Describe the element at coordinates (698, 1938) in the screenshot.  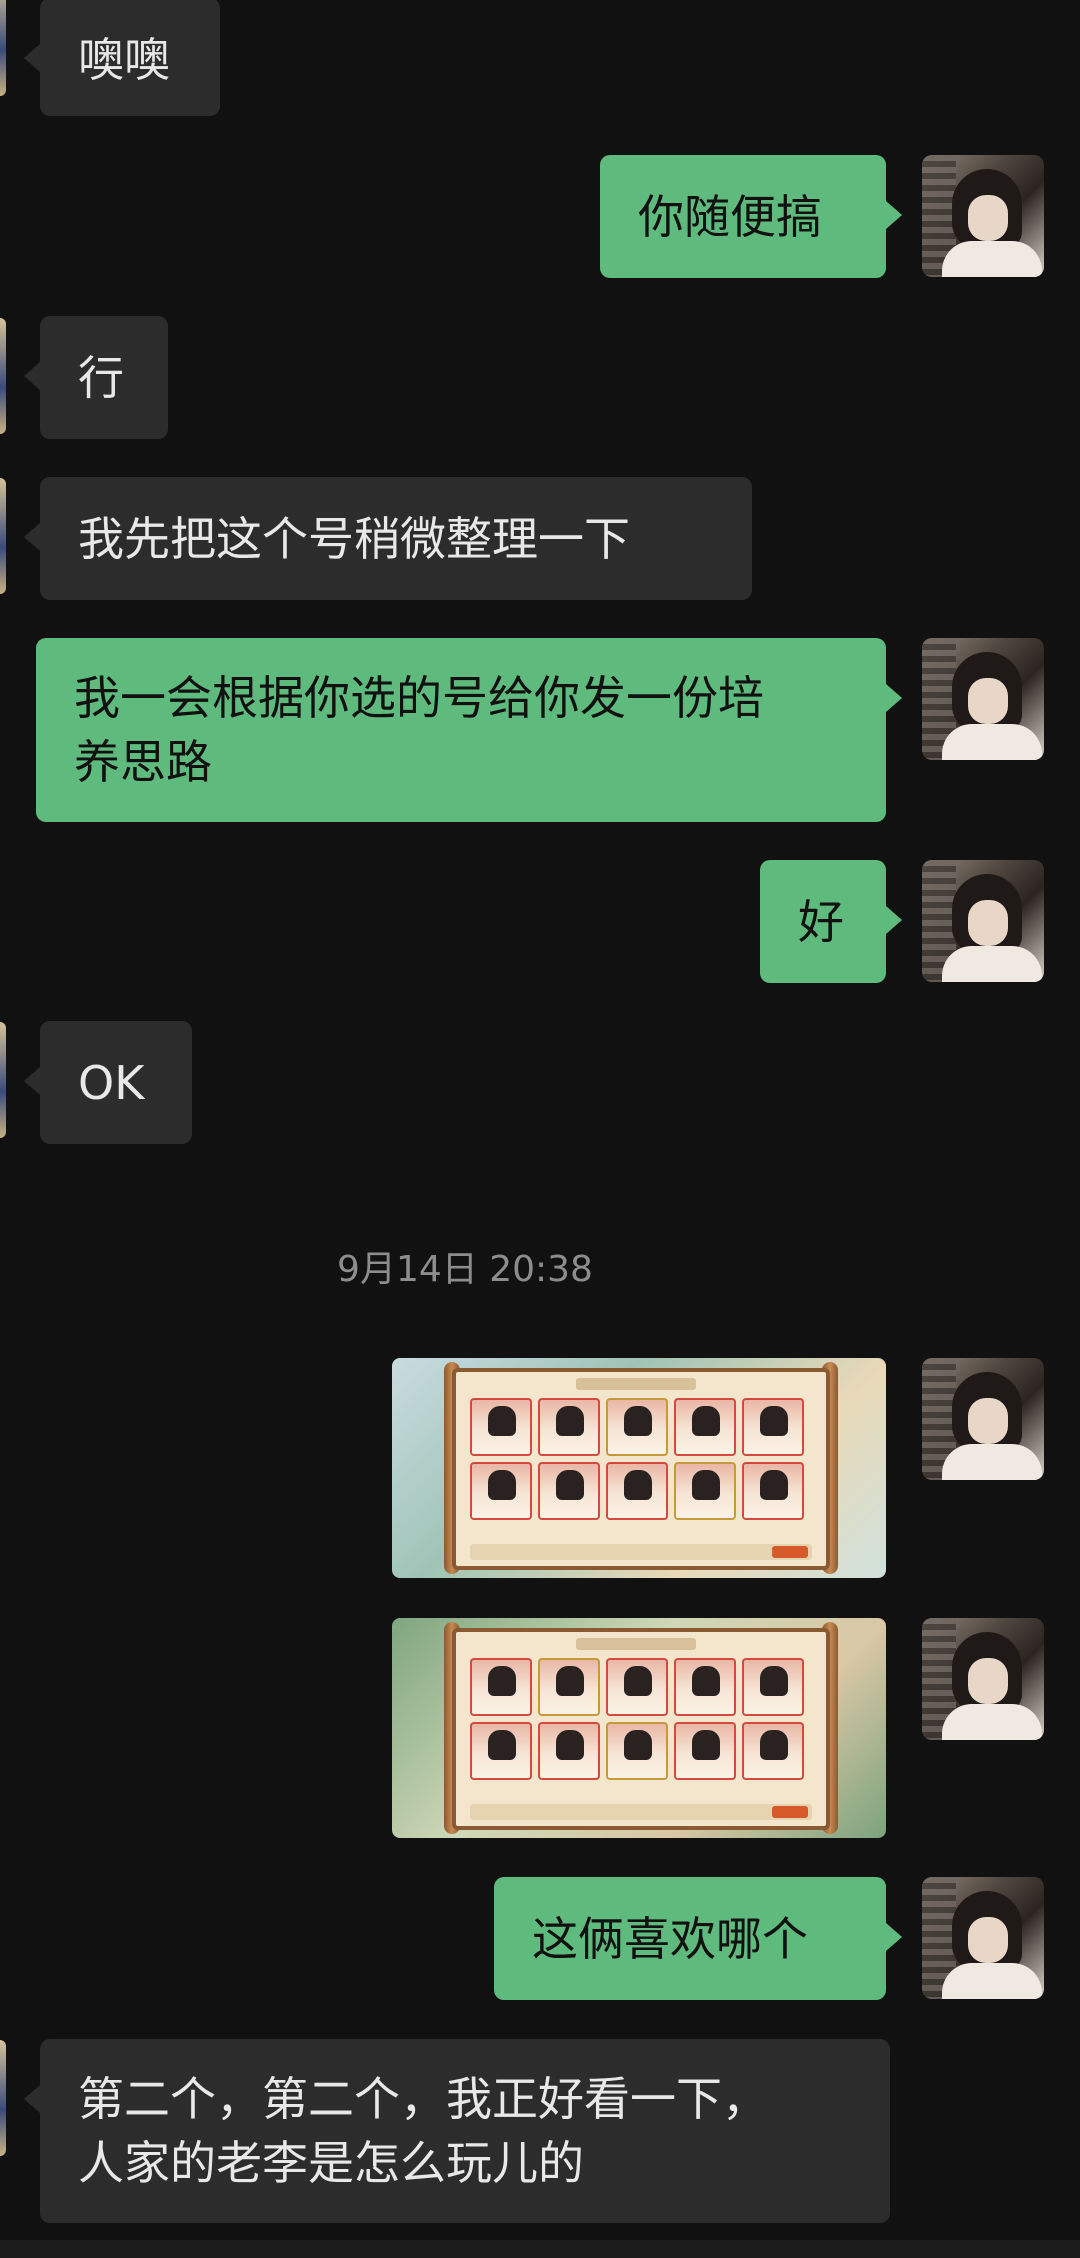
I see `message-bubble-outgoing: 这俩喜欢哪个` at that location.